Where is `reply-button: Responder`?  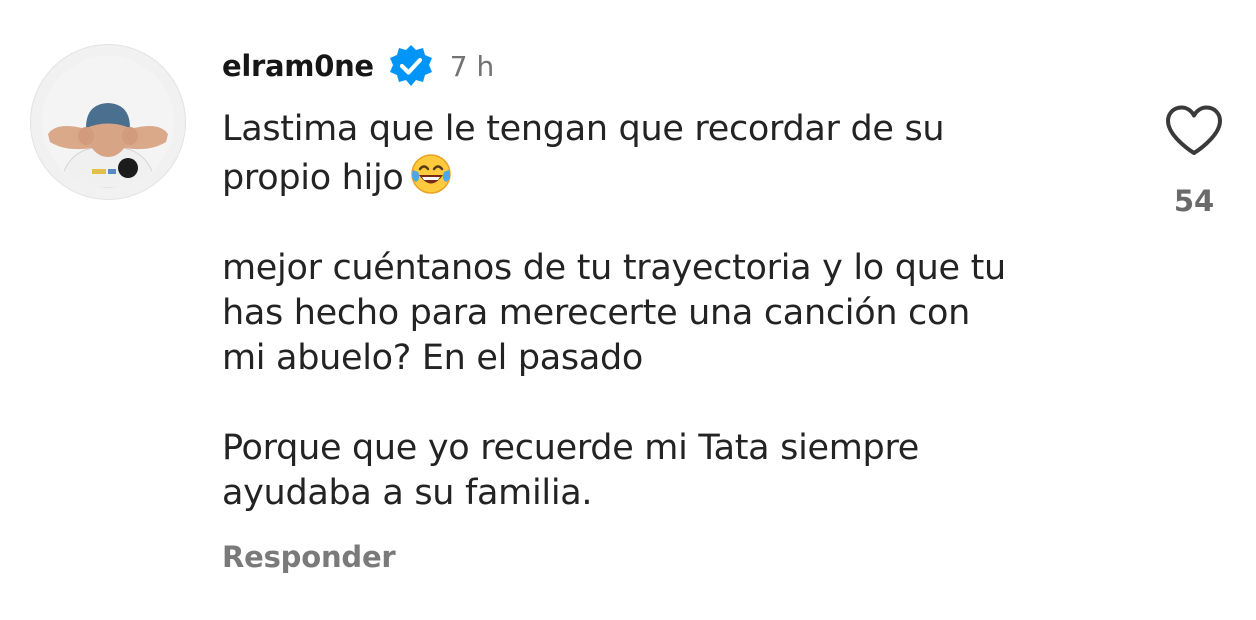 reply-button: Responder is located at coordinates (309, 557).